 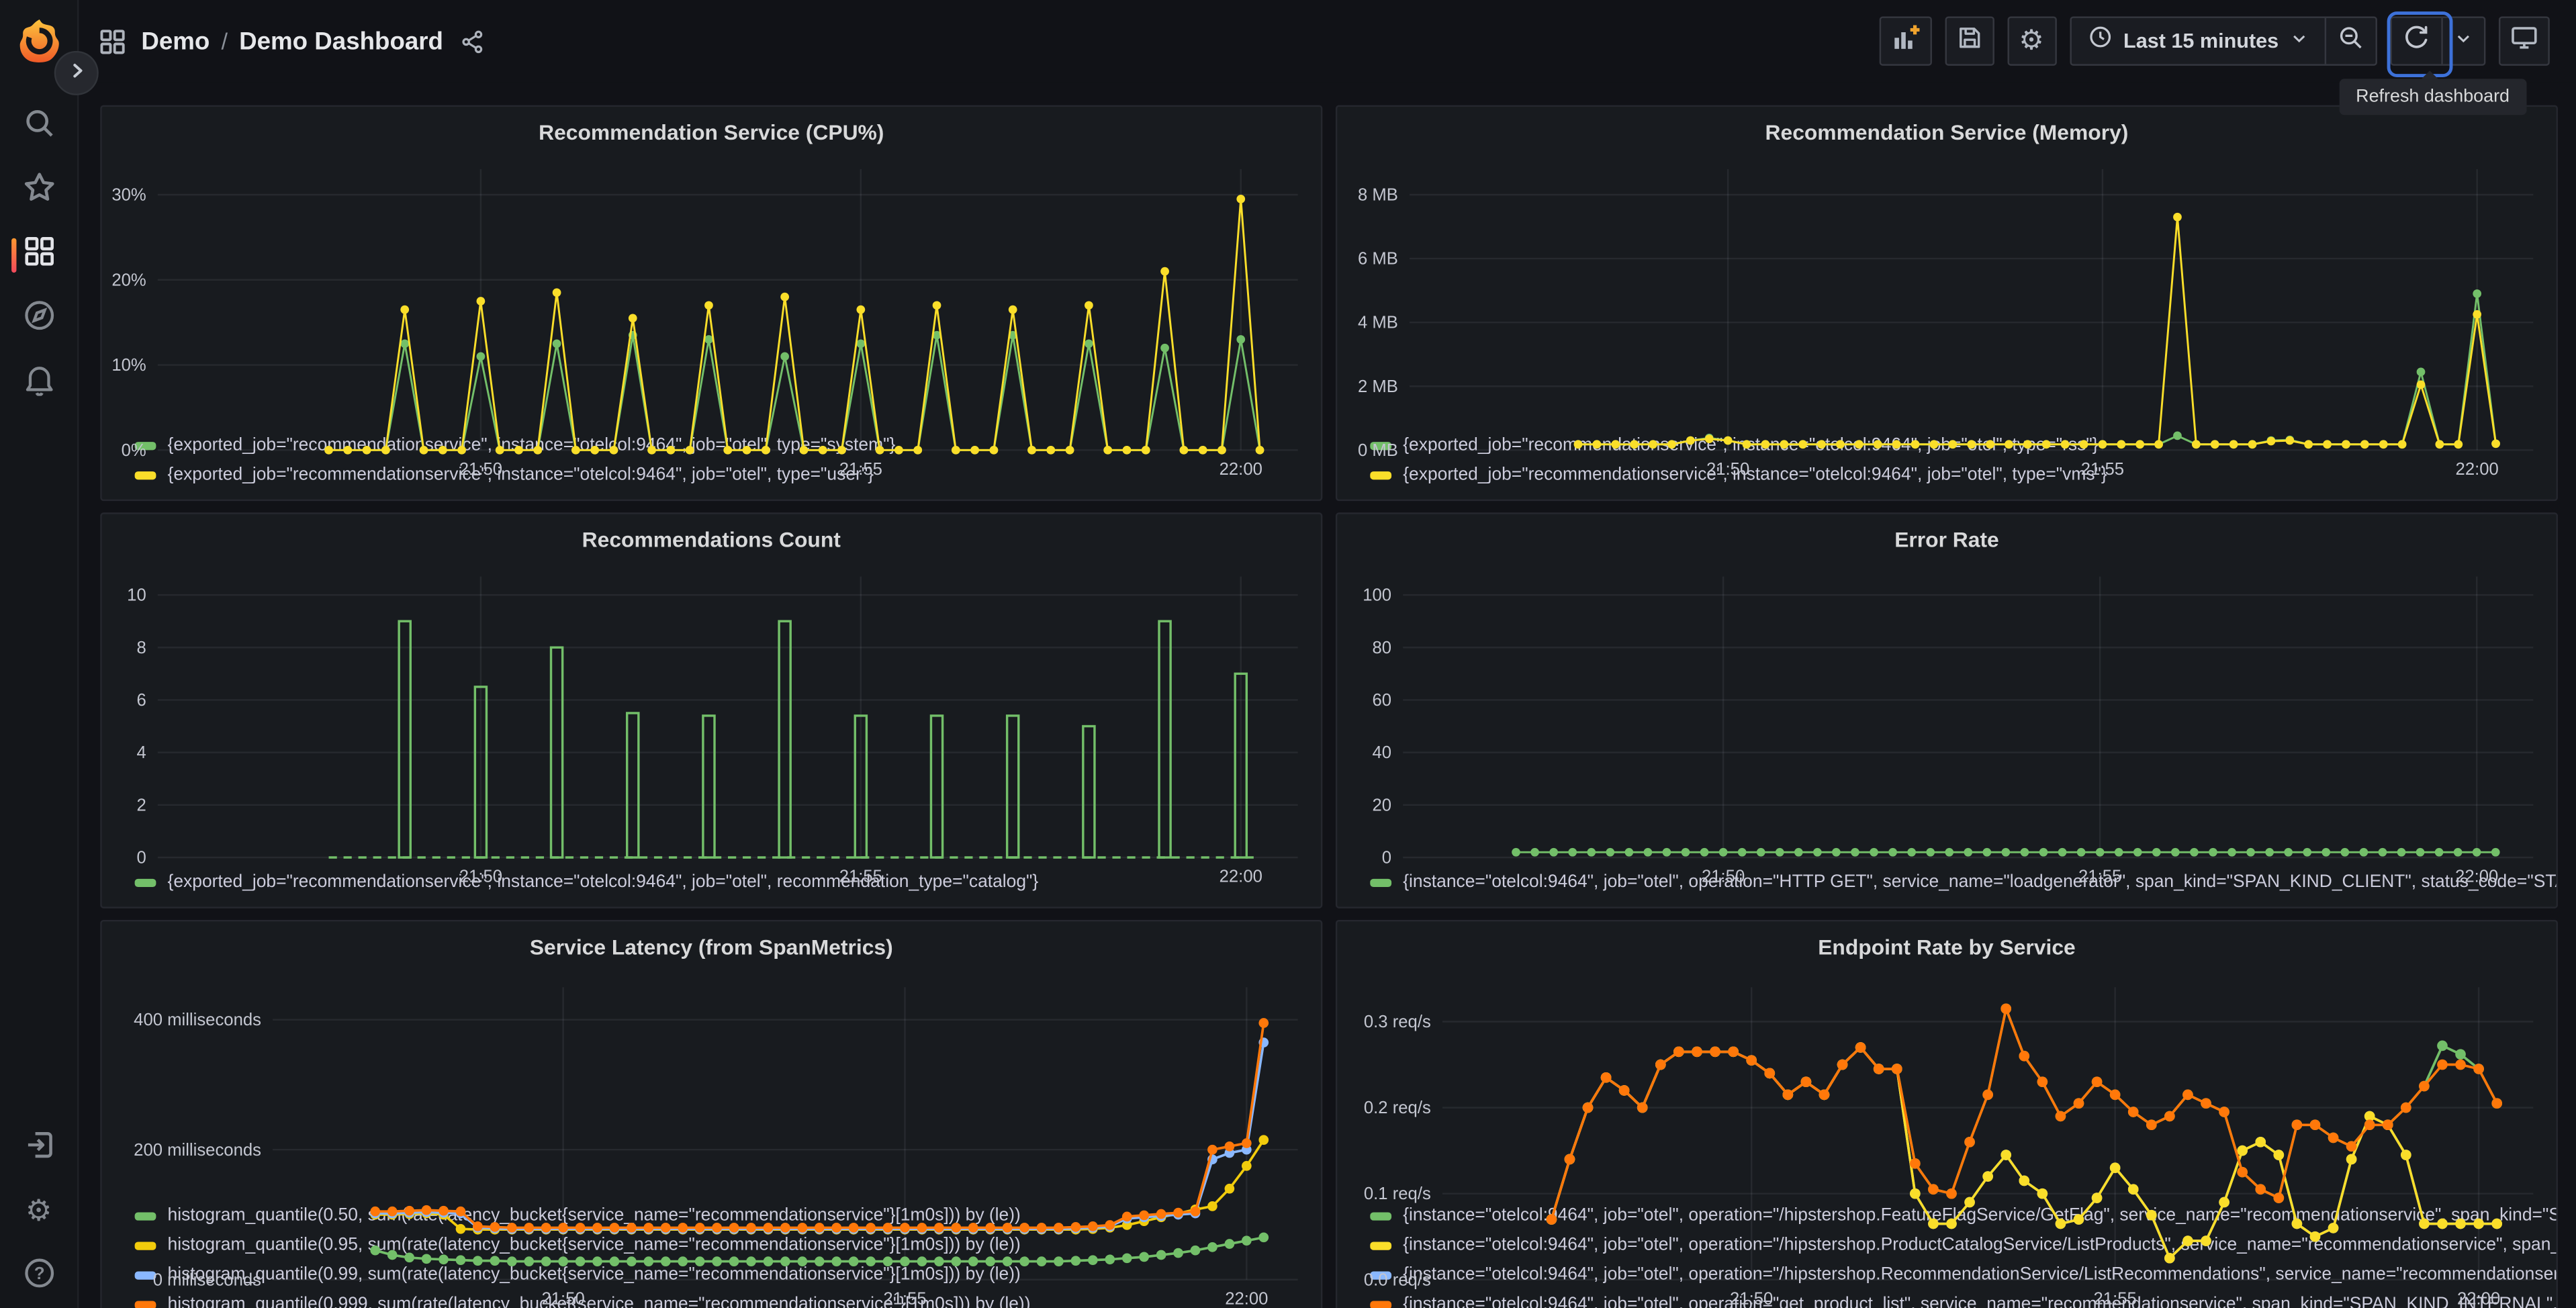 I want to click on svg-text: 30%, so click(x=128, y=196).